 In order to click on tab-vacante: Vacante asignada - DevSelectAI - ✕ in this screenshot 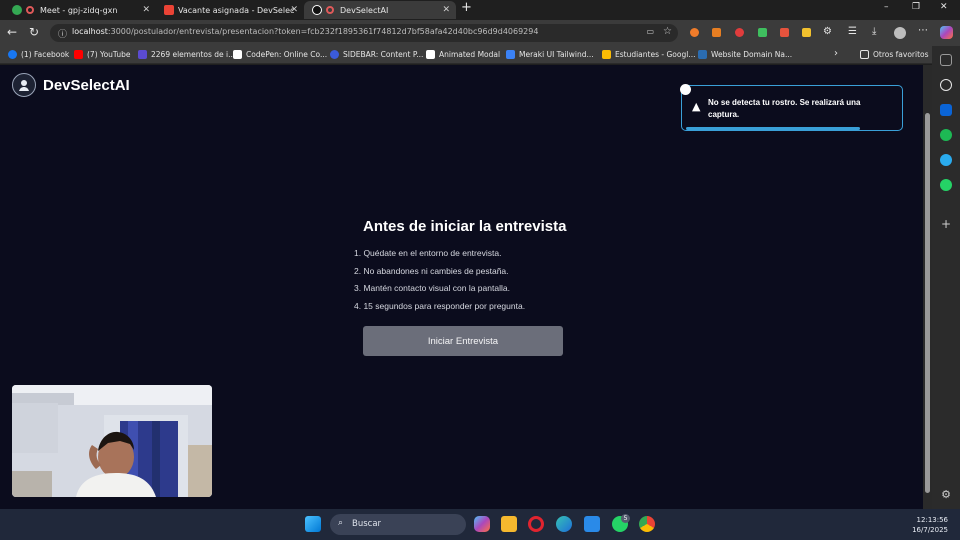, I will do `click(230, 10)`.